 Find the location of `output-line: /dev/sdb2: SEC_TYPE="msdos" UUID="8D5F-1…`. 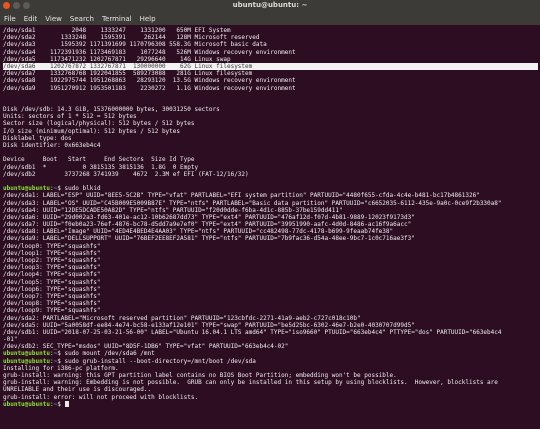

output-line: /dev/sdb2: SEC_TYPE="msdos" UUID="8D5F-1… is located at coordinates (146, 347).